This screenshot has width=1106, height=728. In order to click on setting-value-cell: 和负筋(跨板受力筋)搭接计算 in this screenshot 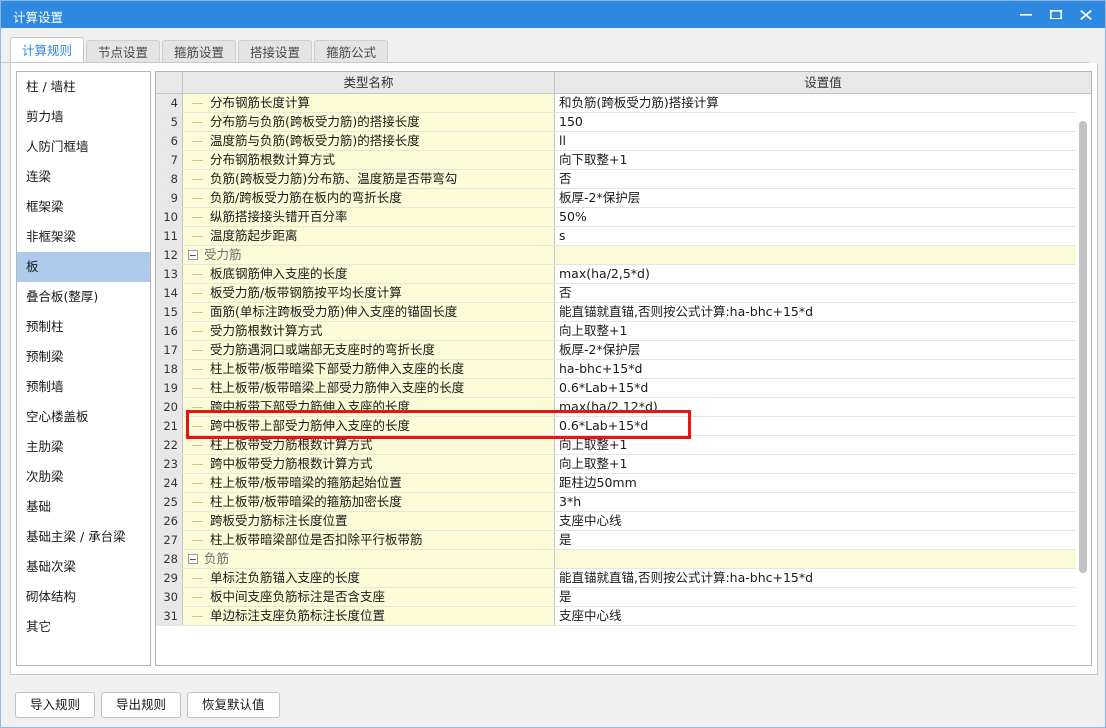, I will do `click(823, 103)`.